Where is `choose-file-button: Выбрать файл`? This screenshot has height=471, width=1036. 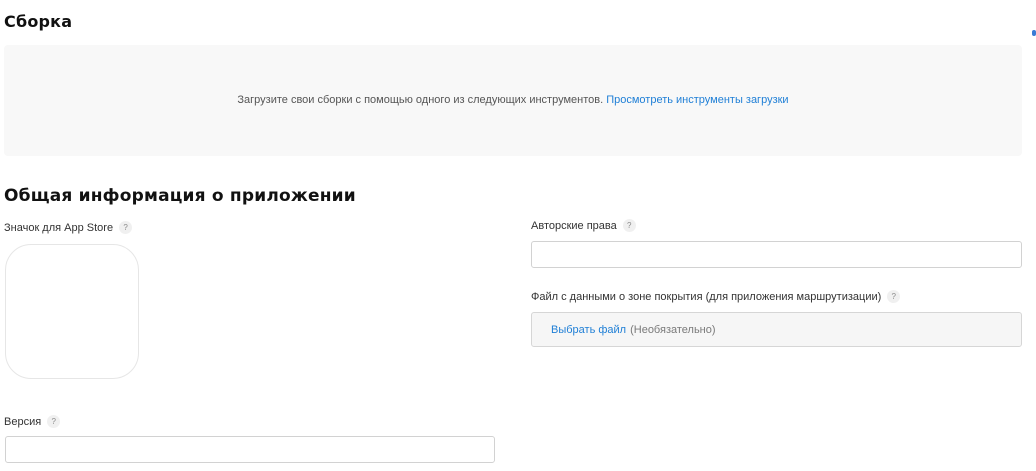 choose-file-button: Выбрать файл is located at coordinates (588, 330).